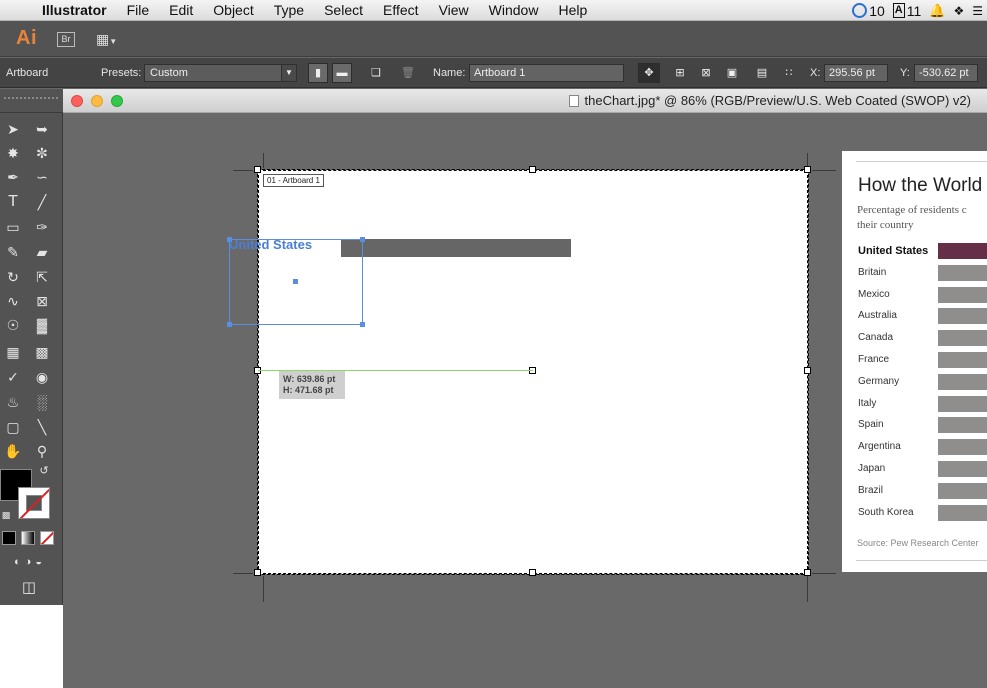 This screenshot has height=688, width=987. What do you see at coordinates (13, 377) in the screenshot?
I see `eyedropper-tool: ✓` at bounding box center [13, 377].